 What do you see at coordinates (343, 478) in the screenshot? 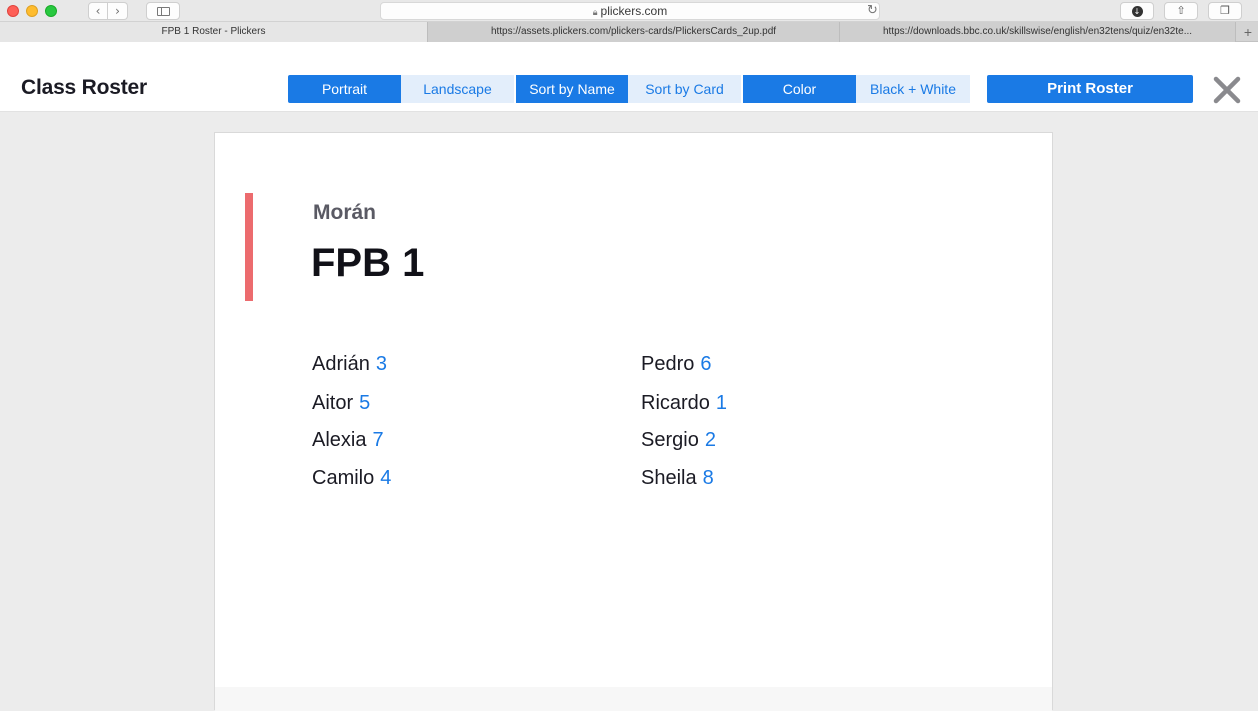
I see `student-name: Camilo` at bounding box center [343, 478].